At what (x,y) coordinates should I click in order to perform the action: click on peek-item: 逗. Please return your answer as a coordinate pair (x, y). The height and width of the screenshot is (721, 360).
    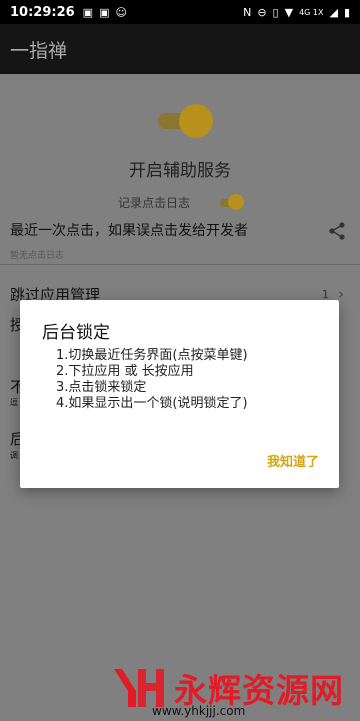
    Looking at the image, I should click on (14, 402).